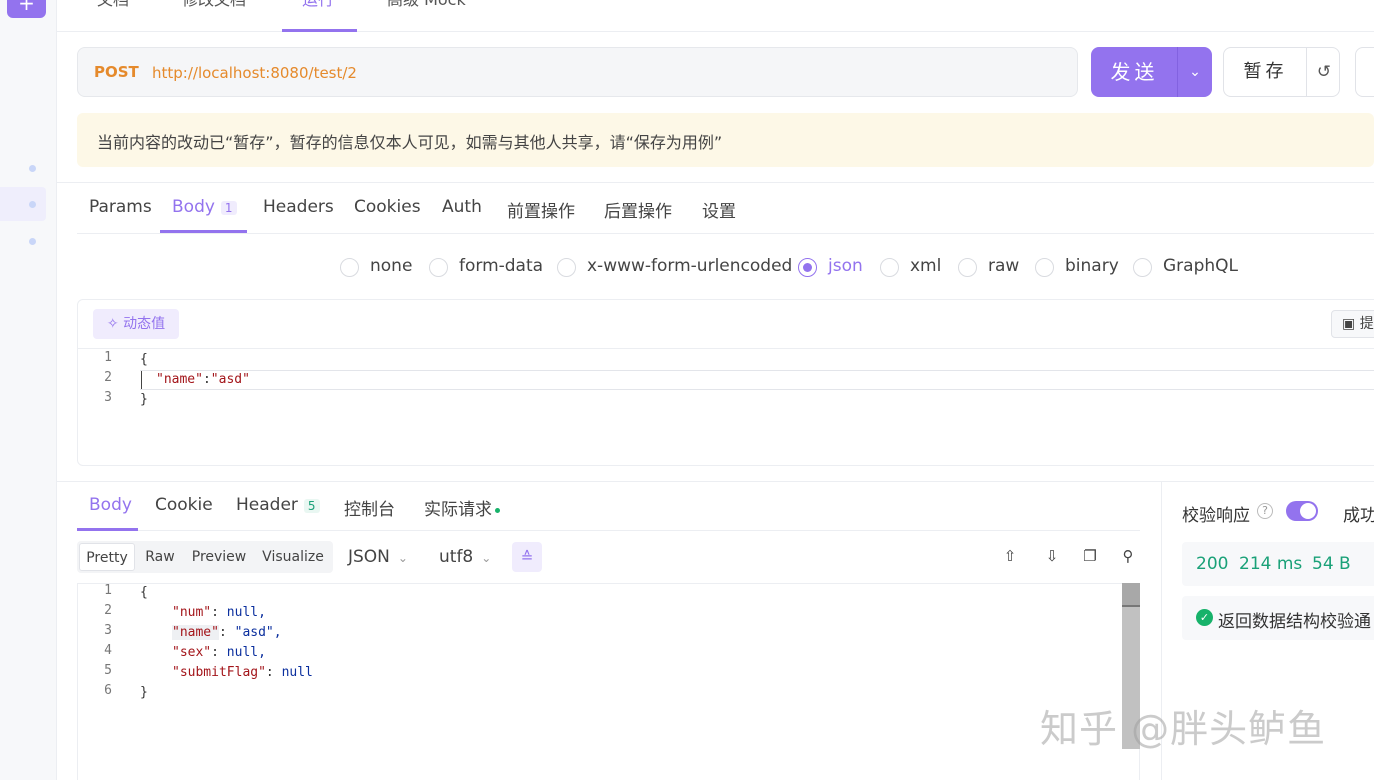  I want to click on validate-response-label: 校验响应, so click(1216, 516).